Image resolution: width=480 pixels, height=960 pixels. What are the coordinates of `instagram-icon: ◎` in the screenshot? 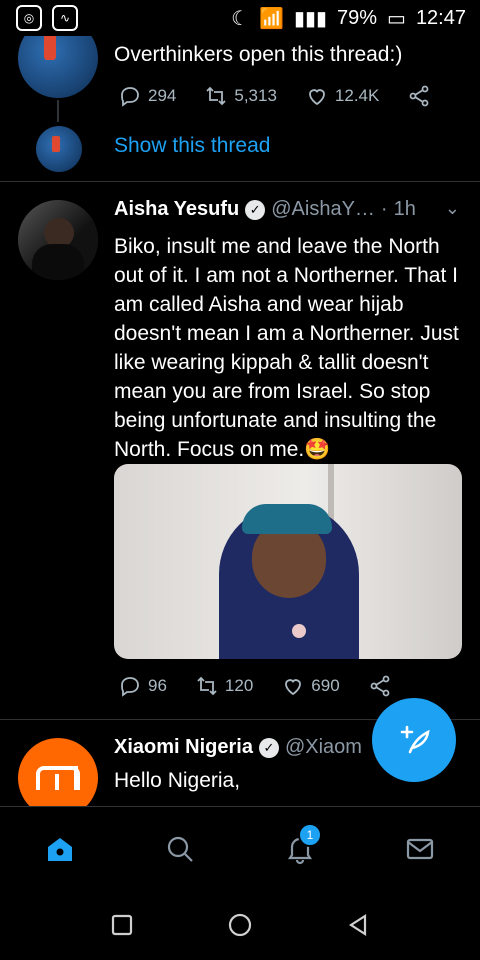 It's located at (29, 18).